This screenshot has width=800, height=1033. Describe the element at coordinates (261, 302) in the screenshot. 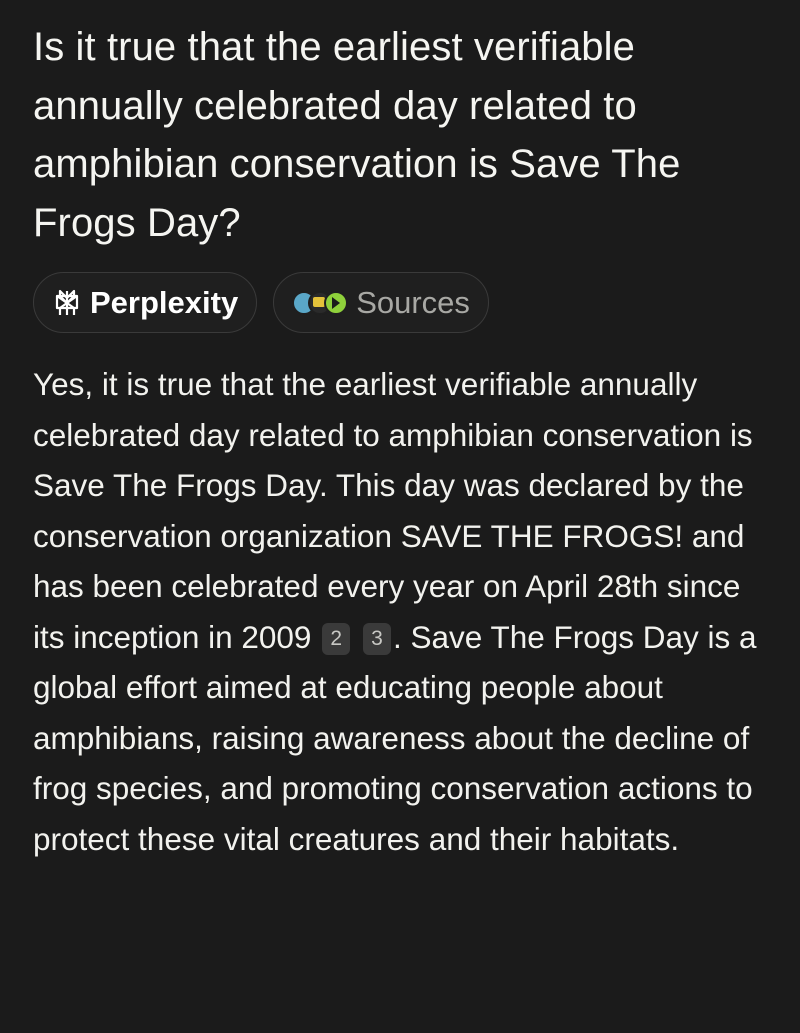

I see `answer-chips: Perplexity Sources` at that location.